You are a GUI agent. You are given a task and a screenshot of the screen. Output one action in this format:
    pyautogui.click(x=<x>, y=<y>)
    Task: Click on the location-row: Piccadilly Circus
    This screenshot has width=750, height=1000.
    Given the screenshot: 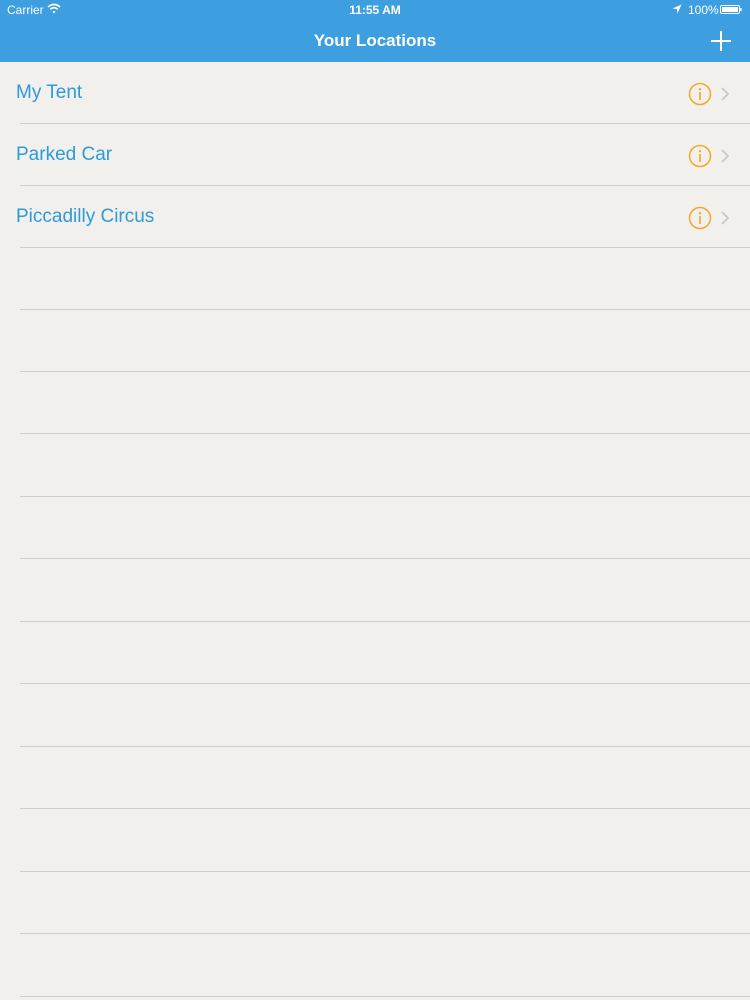 What is the action you would take?
    pyautogui.click(x=375, y=217)
    